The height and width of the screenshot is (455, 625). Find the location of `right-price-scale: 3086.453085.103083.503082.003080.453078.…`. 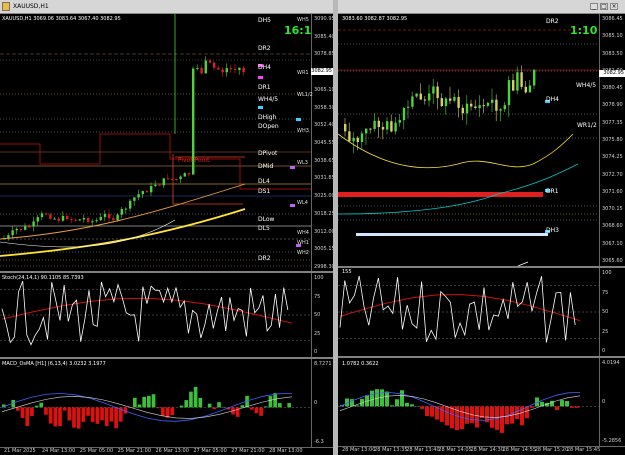

right-price-scale: 3086.453085.103083.503082.003080.453078.… is located at coordinates (612, 140).